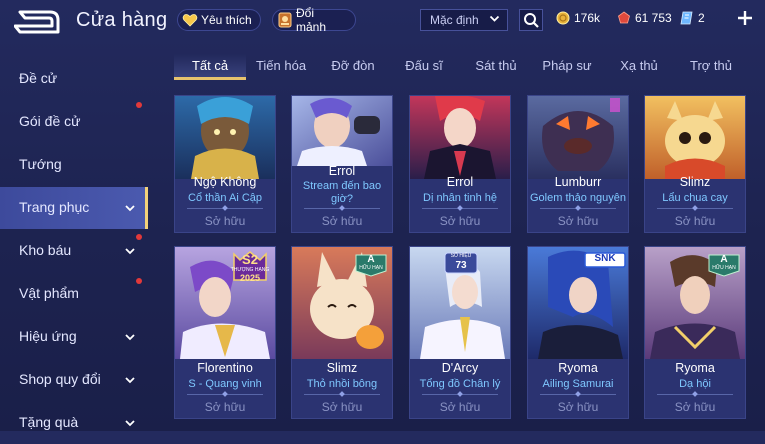  What do you see at coordinates (653, 18) in the screenshot?
I see `ruby-value: 61 753` at bounding box center [653, 18].